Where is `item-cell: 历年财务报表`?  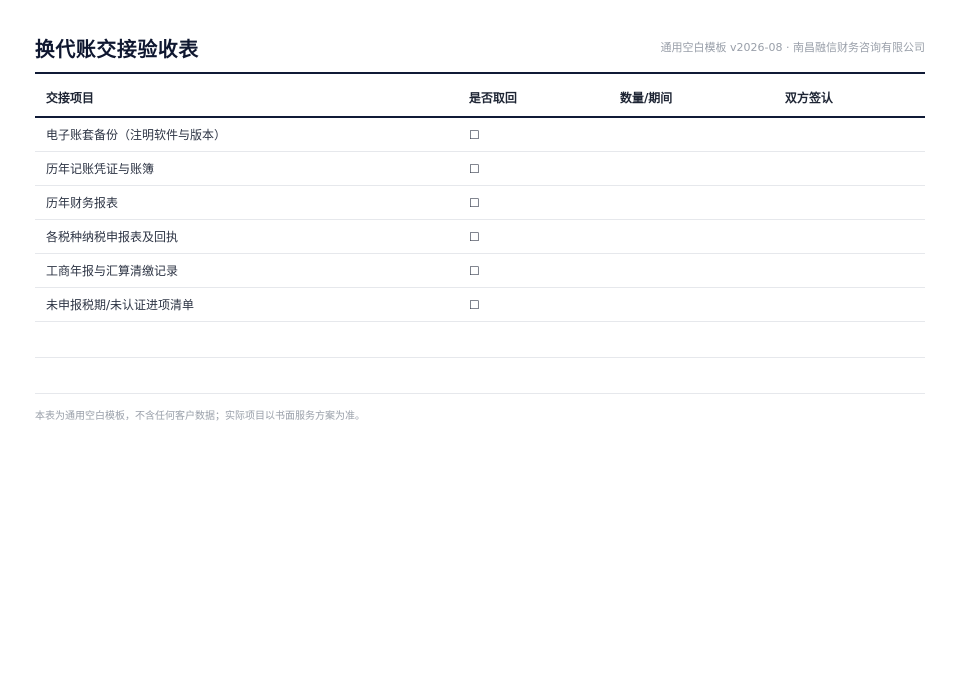 item-cell: 历年财务报表 is located at coordinates (246, 202).